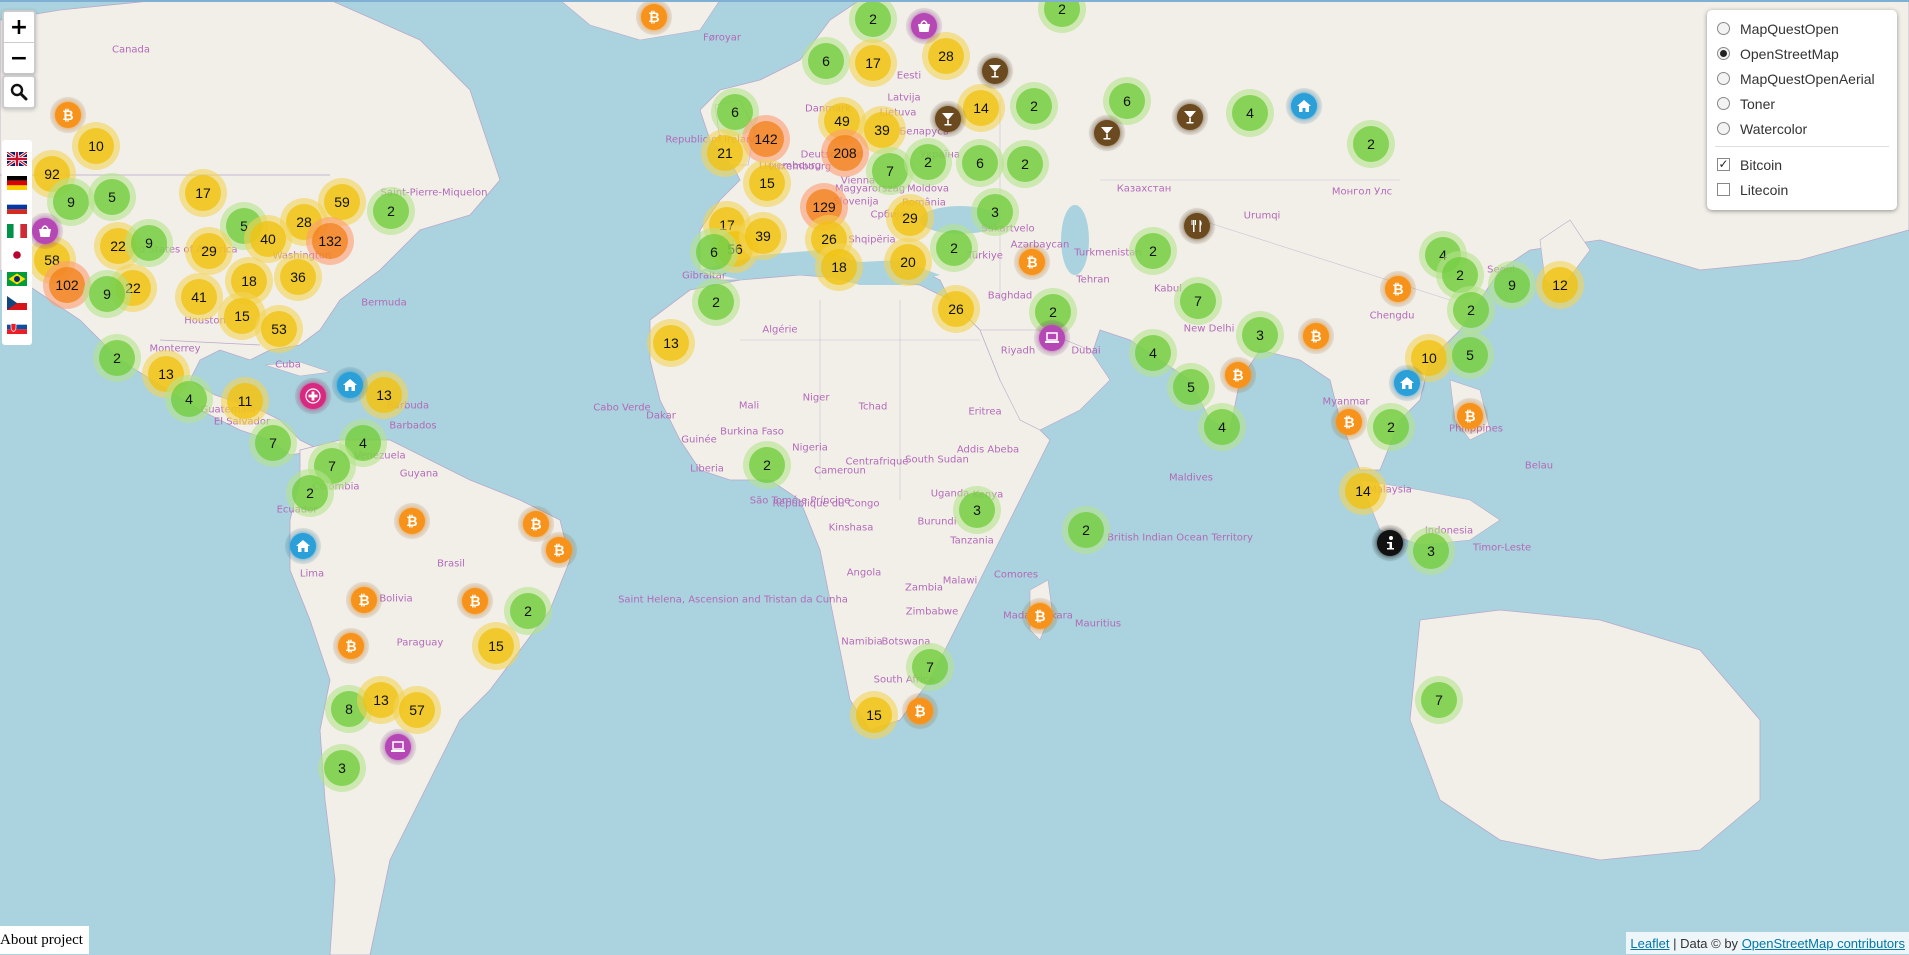 This screenshot has height=955, width=1909. Describe the element at coordinates (19, 58) in the screenshot. I see `zoom-out-button: −` at that location.